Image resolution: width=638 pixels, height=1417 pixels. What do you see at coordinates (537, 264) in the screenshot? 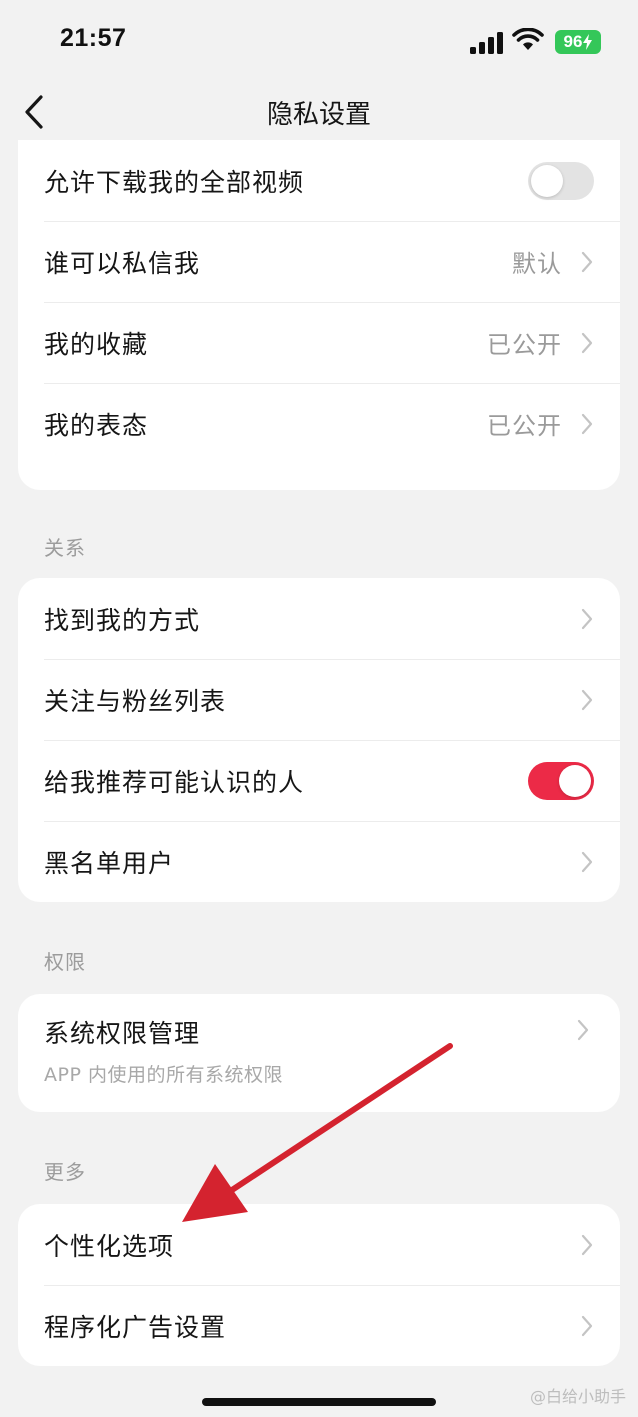
I see `row-value: 默认` at bounding box center [537, 264].